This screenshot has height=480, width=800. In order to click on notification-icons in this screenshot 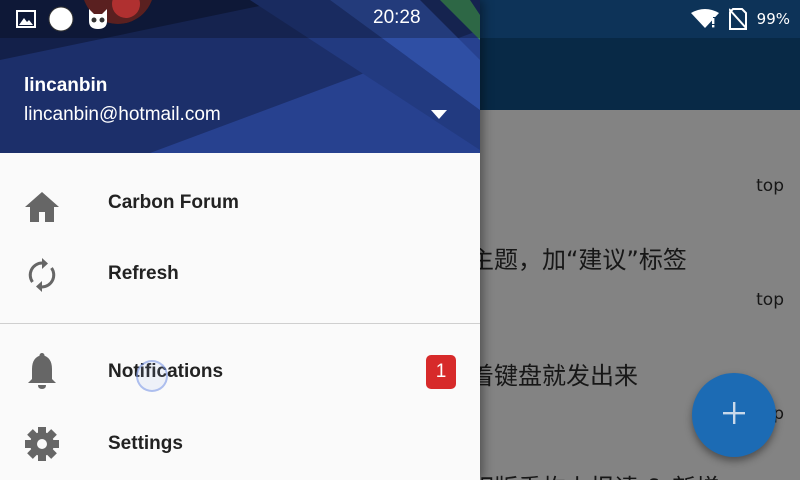, I will do `click(63, 21)`.